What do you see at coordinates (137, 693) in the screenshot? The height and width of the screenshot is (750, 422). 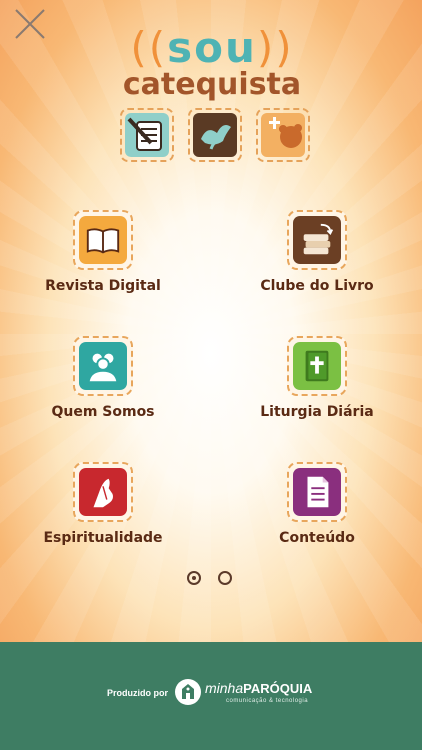 I see `produced-by-text: Produzido por` at bounding box center [137, 693].